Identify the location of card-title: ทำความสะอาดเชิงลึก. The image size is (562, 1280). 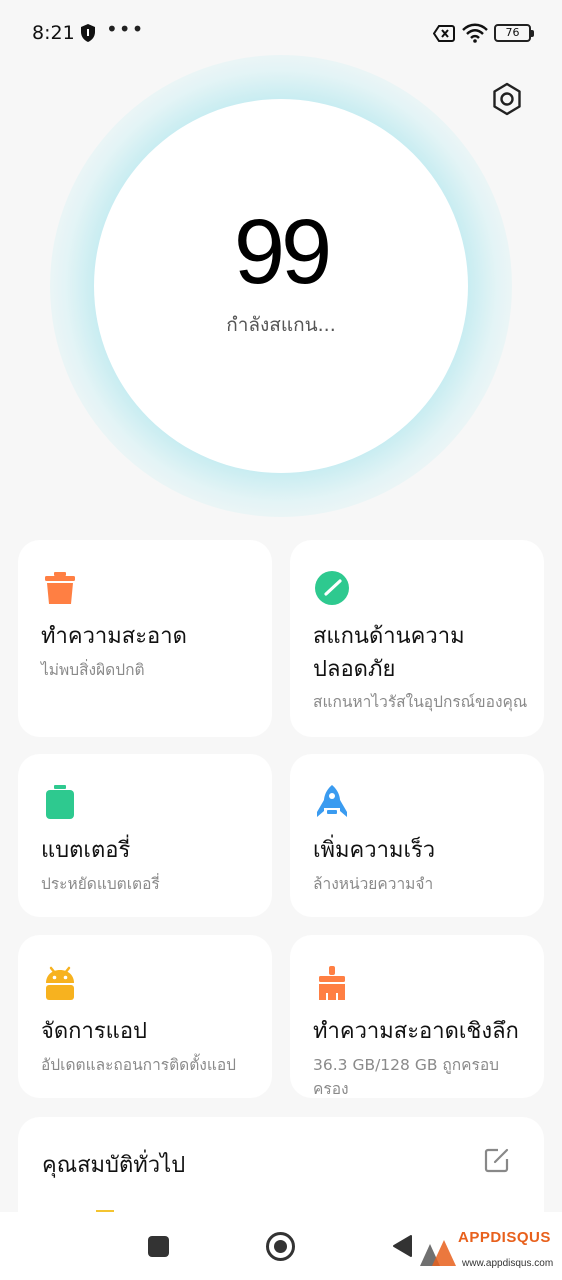
(416, 1031).